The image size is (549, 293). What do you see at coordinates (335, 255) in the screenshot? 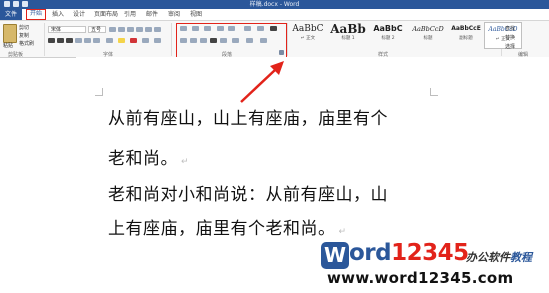
I see `logo-w-badge: W` at bounding box center [335, 255].